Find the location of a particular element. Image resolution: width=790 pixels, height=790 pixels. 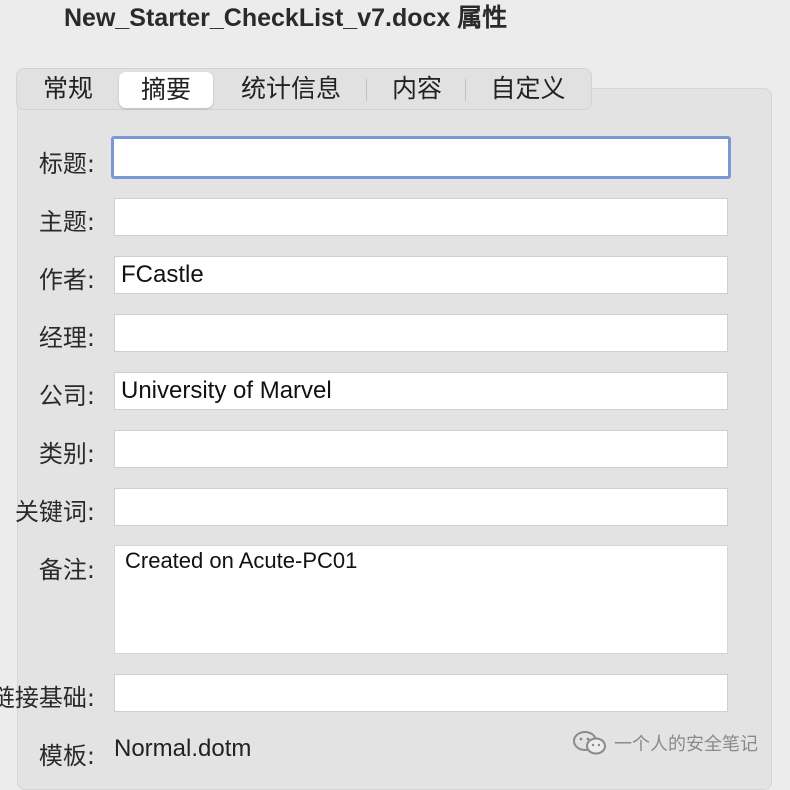

tab-statistics: 统计信息 is located at coordinates (291, 89).